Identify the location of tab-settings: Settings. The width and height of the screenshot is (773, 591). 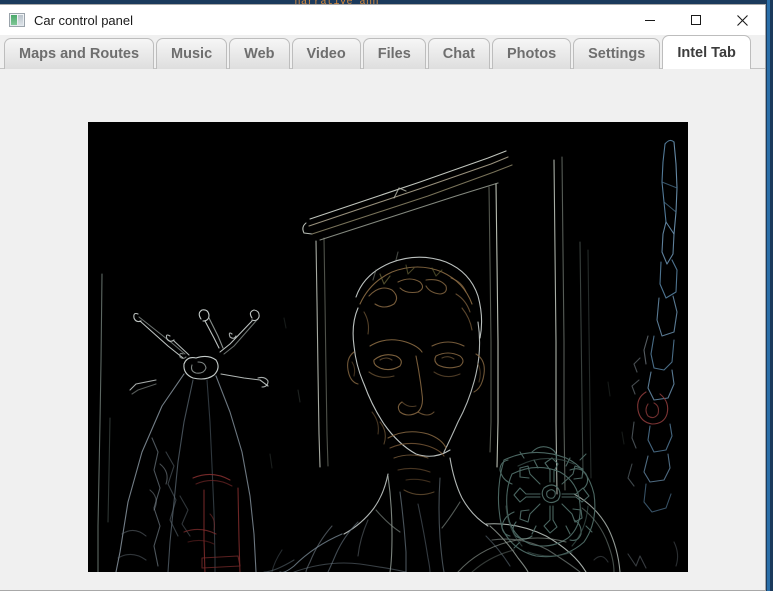
(617, 53).